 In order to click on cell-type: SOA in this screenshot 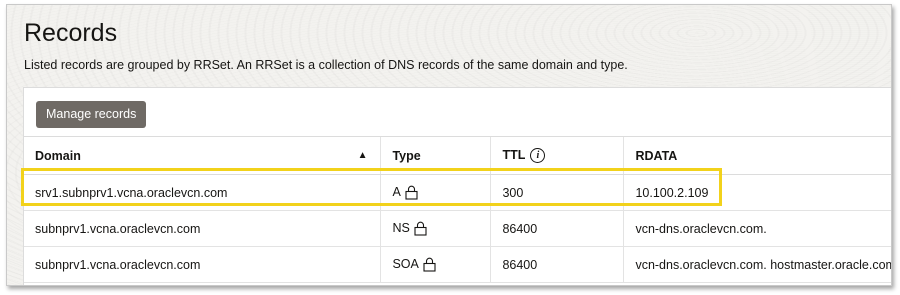, I will do `click(435, 264)`.